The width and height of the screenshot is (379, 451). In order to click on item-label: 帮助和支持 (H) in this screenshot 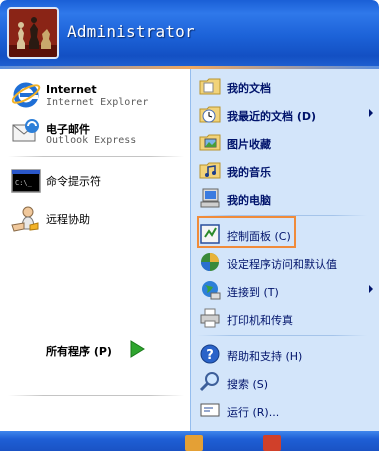, I will do `click(265, 356)`.